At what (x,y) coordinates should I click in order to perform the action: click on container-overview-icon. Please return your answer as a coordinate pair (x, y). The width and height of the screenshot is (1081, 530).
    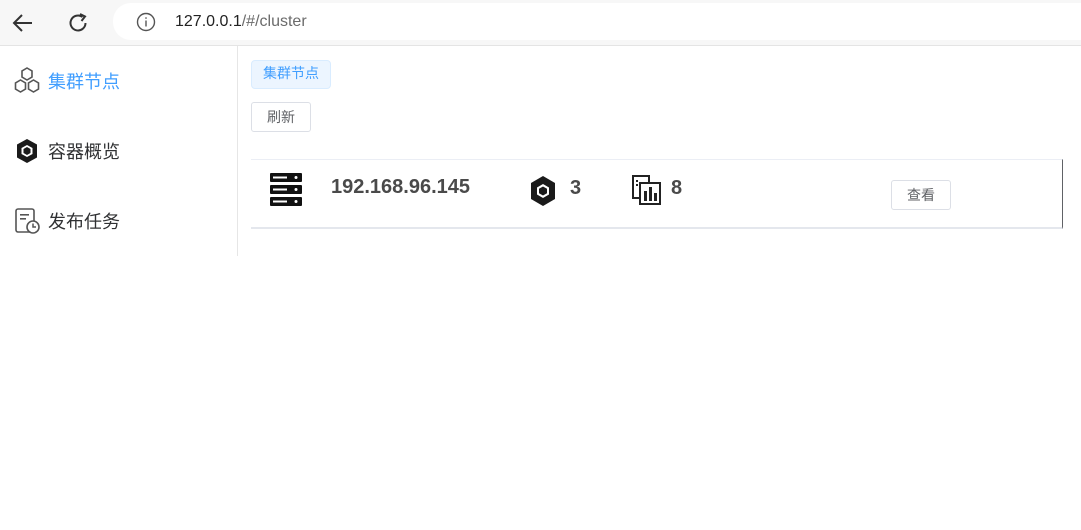
    Looking at the image, I should click on (27, 151).